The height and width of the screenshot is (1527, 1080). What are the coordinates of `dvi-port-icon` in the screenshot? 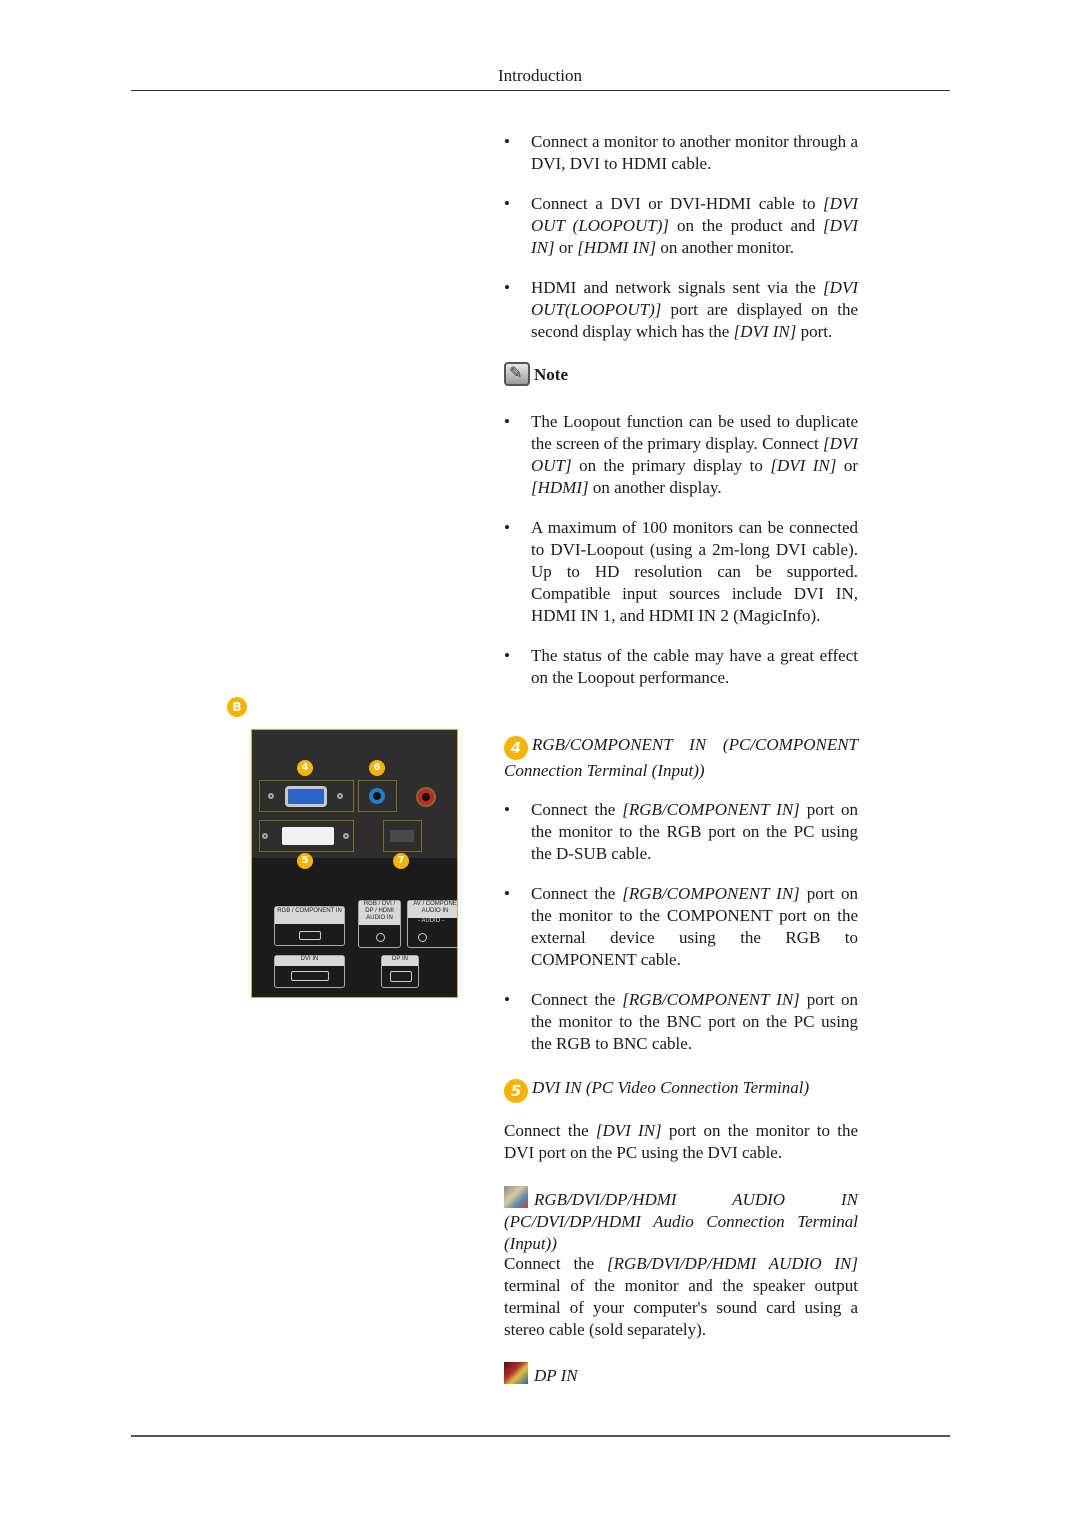 It's located at (308, 836).